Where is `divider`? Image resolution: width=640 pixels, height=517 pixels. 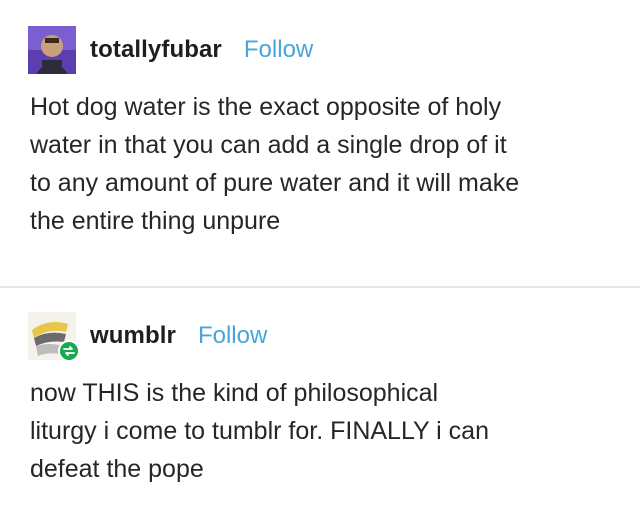 divider is located at coordinates (320, 287).